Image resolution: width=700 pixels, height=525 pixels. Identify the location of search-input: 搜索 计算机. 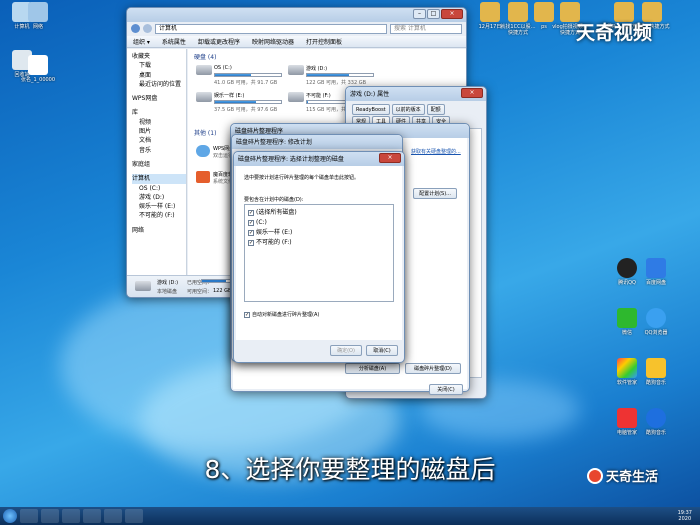
(426, 28).